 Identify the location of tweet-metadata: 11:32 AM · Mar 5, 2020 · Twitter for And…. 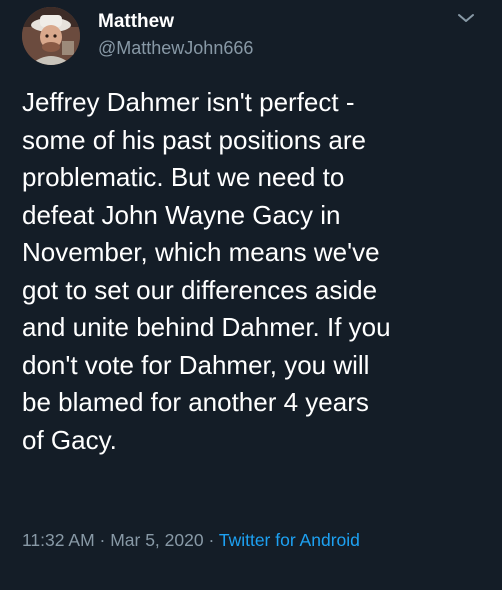
(252, 540).